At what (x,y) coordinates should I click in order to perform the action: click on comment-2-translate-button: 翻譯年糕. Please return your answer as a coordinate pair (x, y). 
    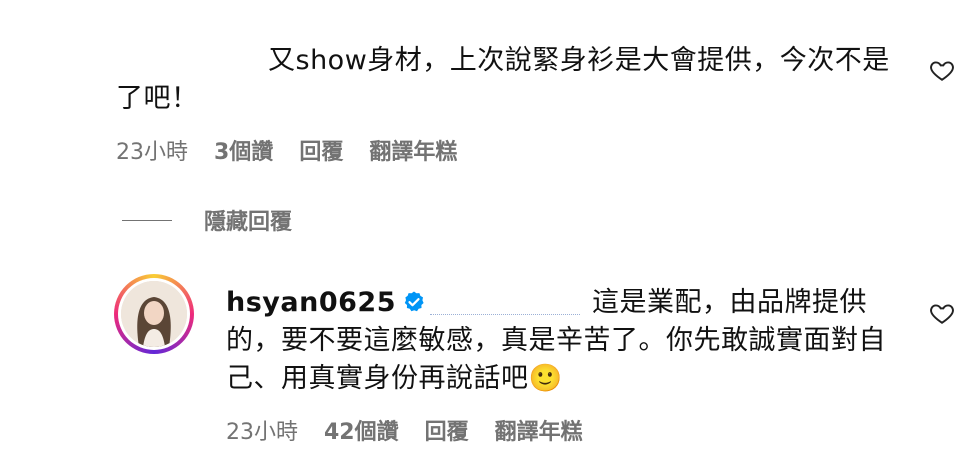
    Looking at the image, I should click on (539, 430).